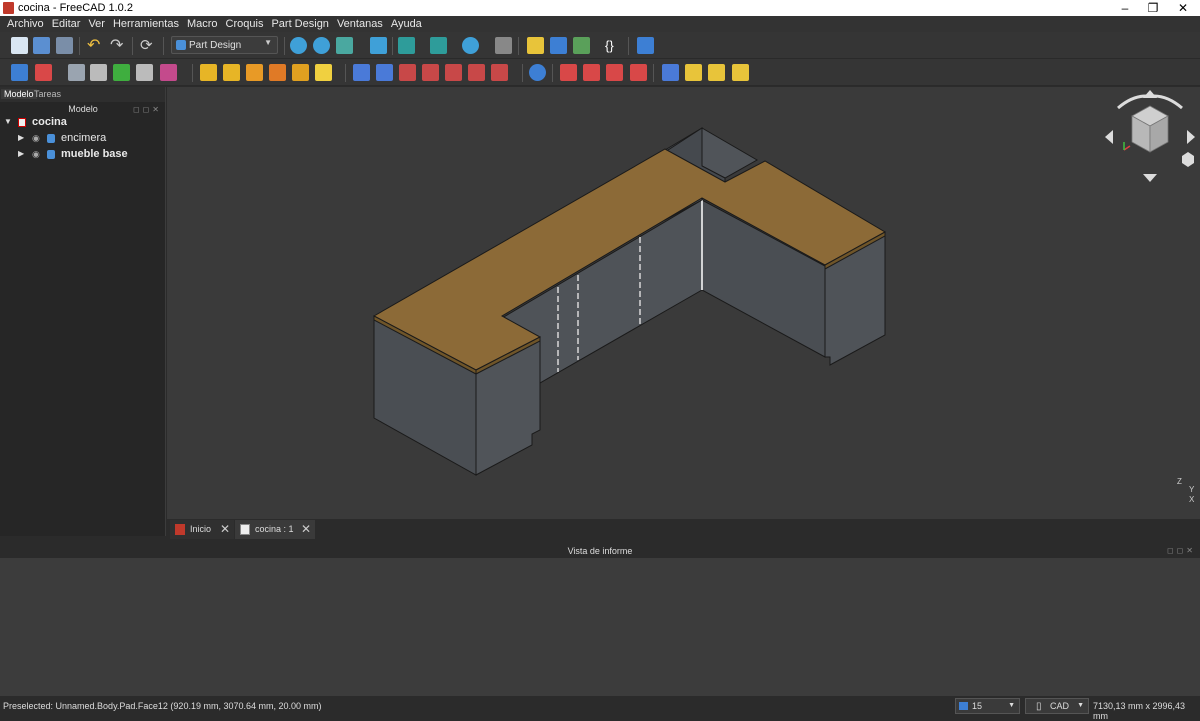 The image size is (1200, 721). Describe the element at coordinates (19, 72) in the screenshot. I see `create-body-icon` at that location.